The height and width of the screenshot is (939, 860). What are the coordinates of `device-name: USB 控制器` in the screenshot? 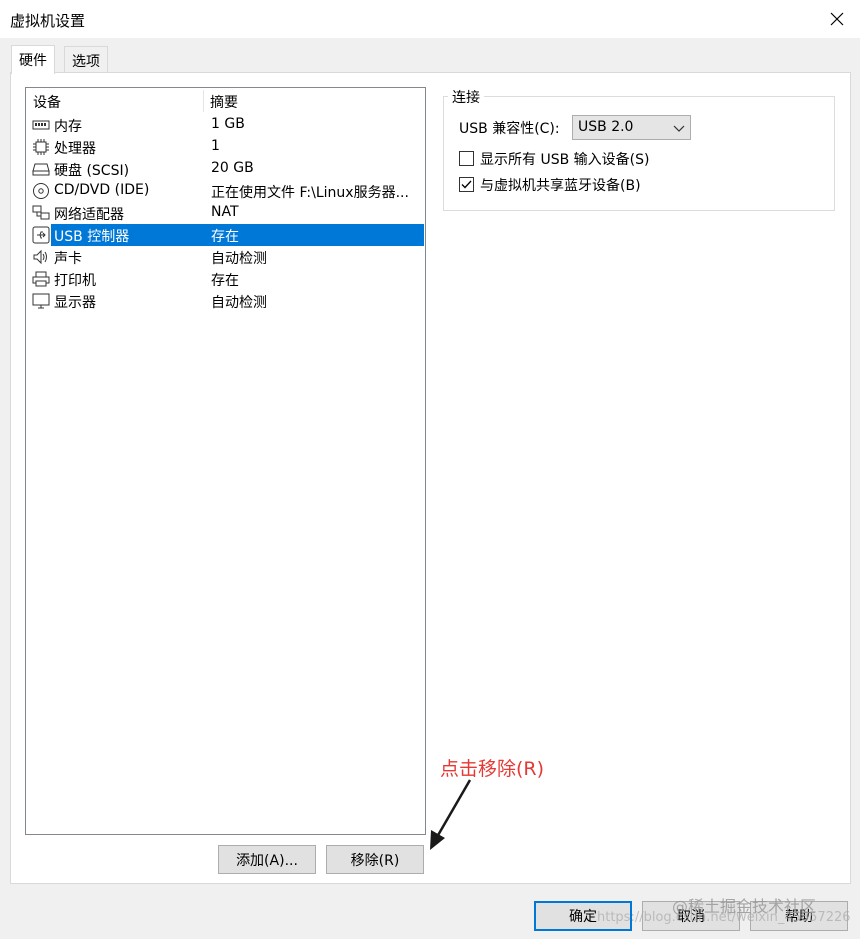 It's located at (92, 237).